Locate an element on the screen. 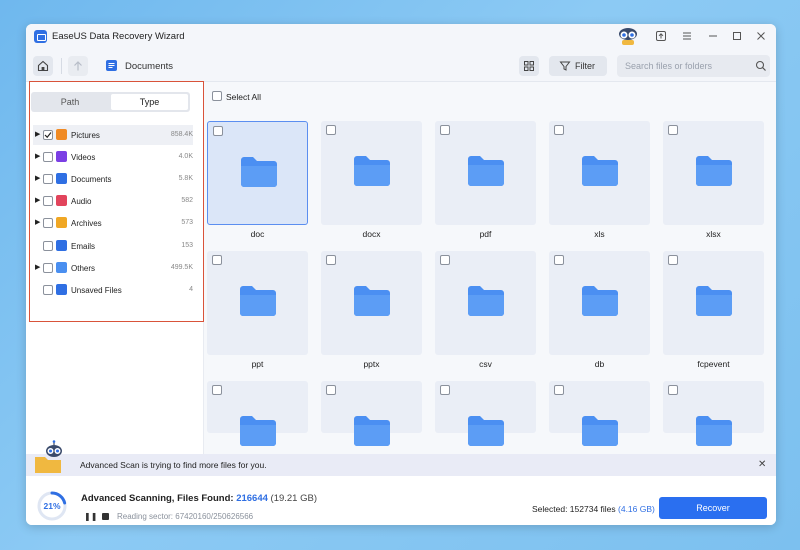  folder-name: ppt is located at coordinates (257, 364).